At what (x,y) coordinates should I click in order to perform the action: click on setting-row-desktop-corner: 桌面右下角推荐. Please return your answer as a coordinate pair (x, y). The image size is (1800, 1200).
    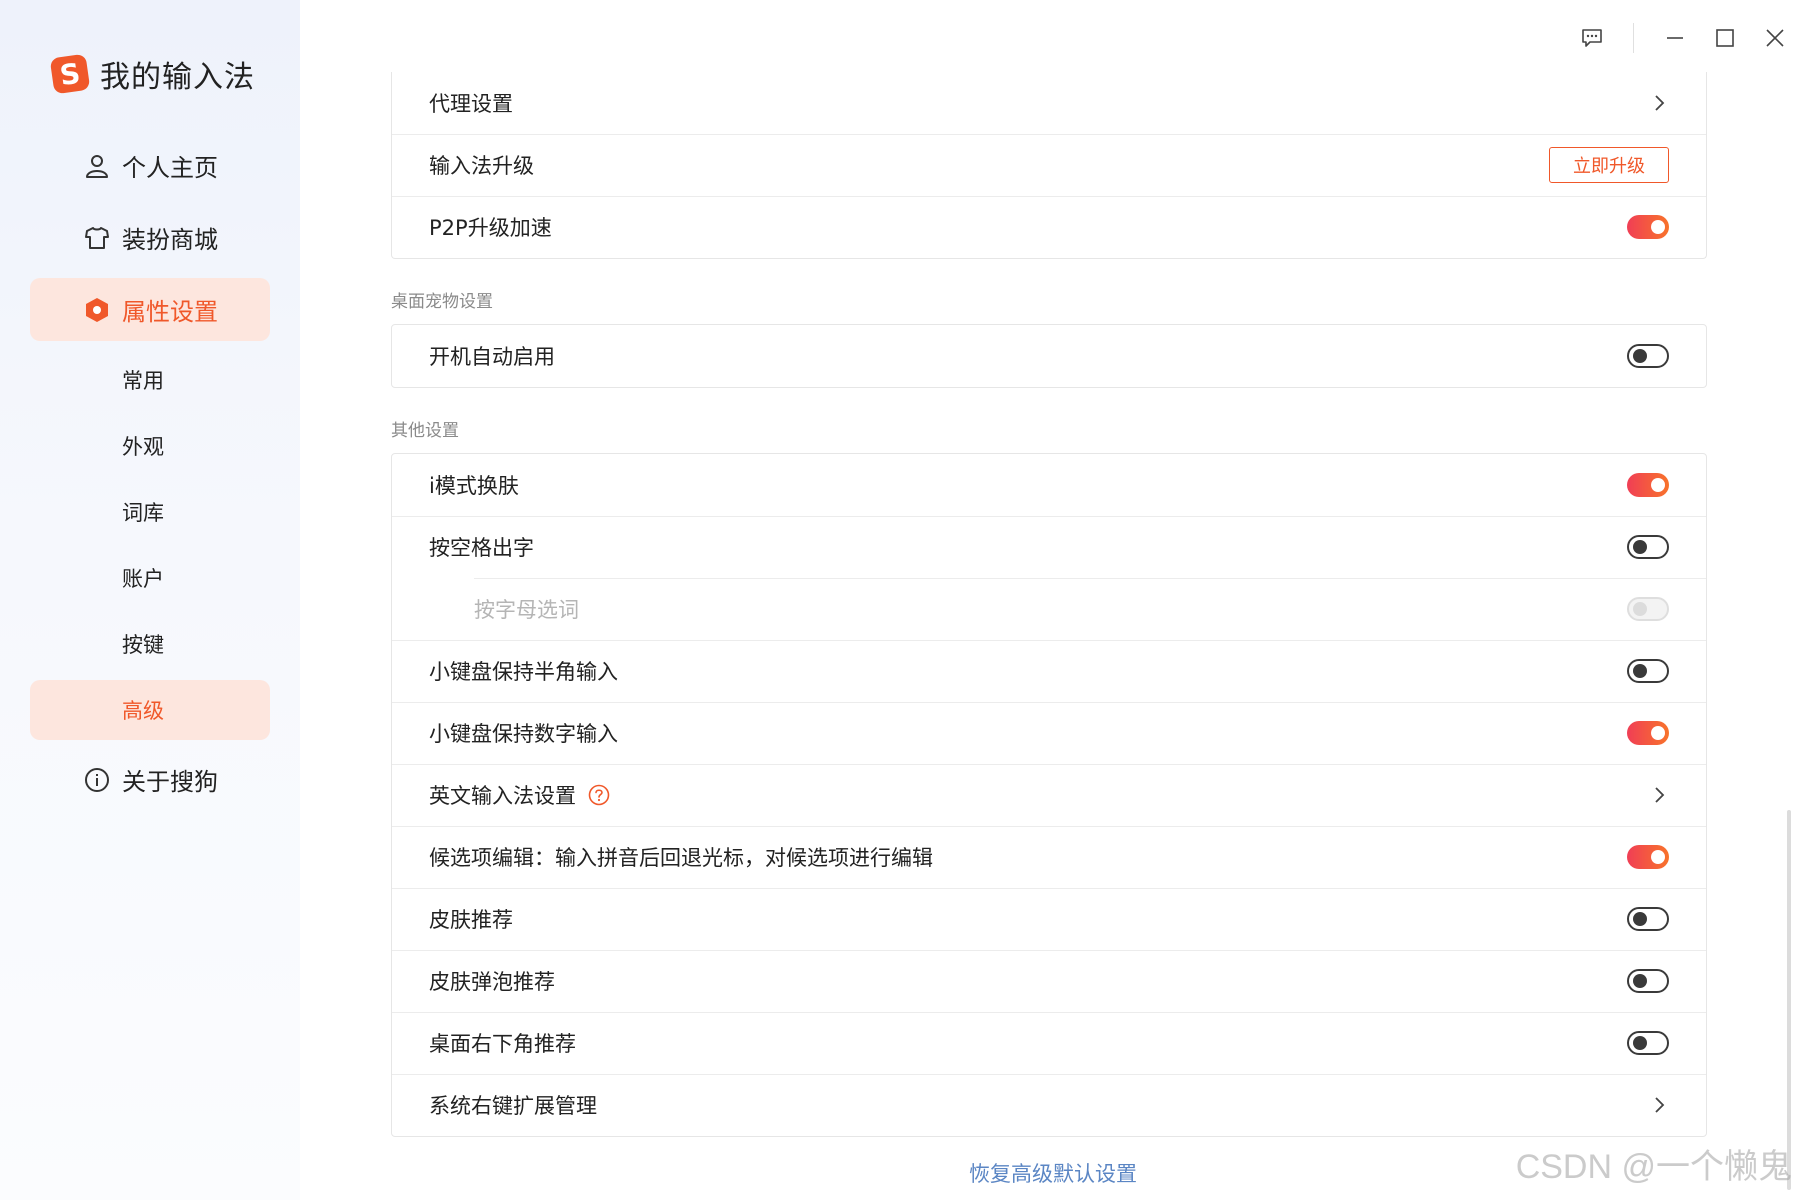
    Looking at the image, I should click on (1049, 1043).